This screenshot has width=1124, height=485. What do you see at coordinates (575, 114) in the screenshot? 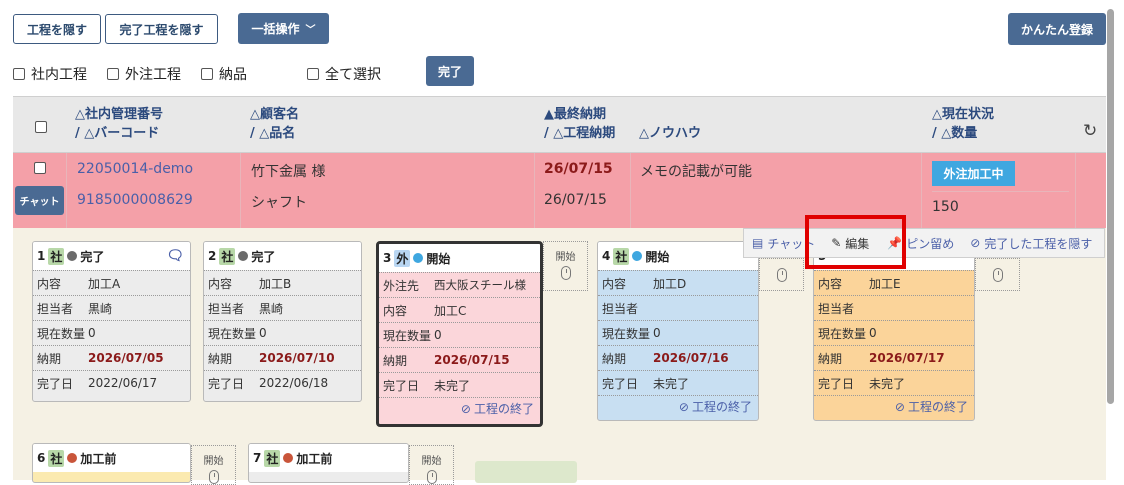
I see `header-label: ▲最終納期` at bounding box center [575, 114].